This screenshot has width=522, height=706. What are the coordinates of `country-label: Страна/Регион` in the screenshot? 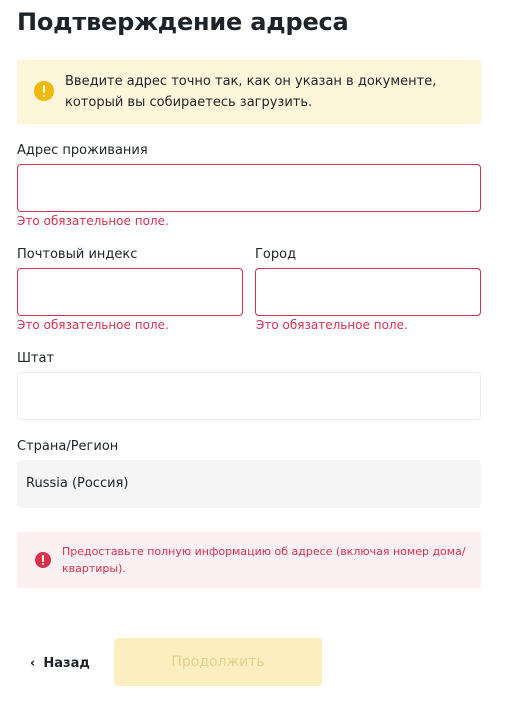 It's located at (68, 446).